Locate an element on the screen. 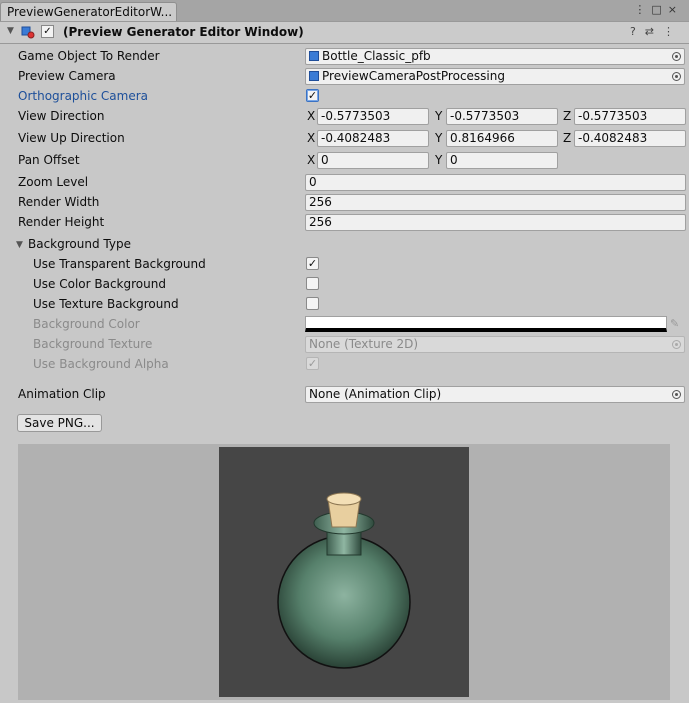 The height and width of the screenshot is (703, 689). orthographic-label: Orthographic Camera is located at coordinates (83, 96).